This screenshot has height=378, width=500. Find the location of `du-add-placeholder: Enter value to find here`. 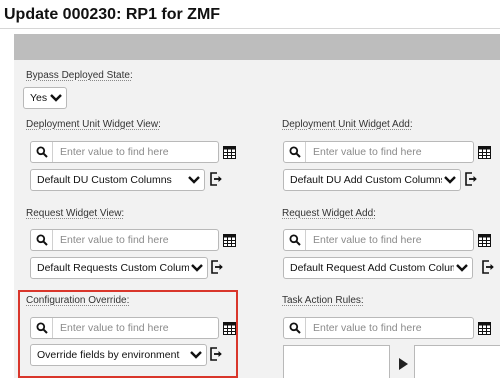

du-add-placeholder: Enter value to find here is located at coordinates (367, 152).